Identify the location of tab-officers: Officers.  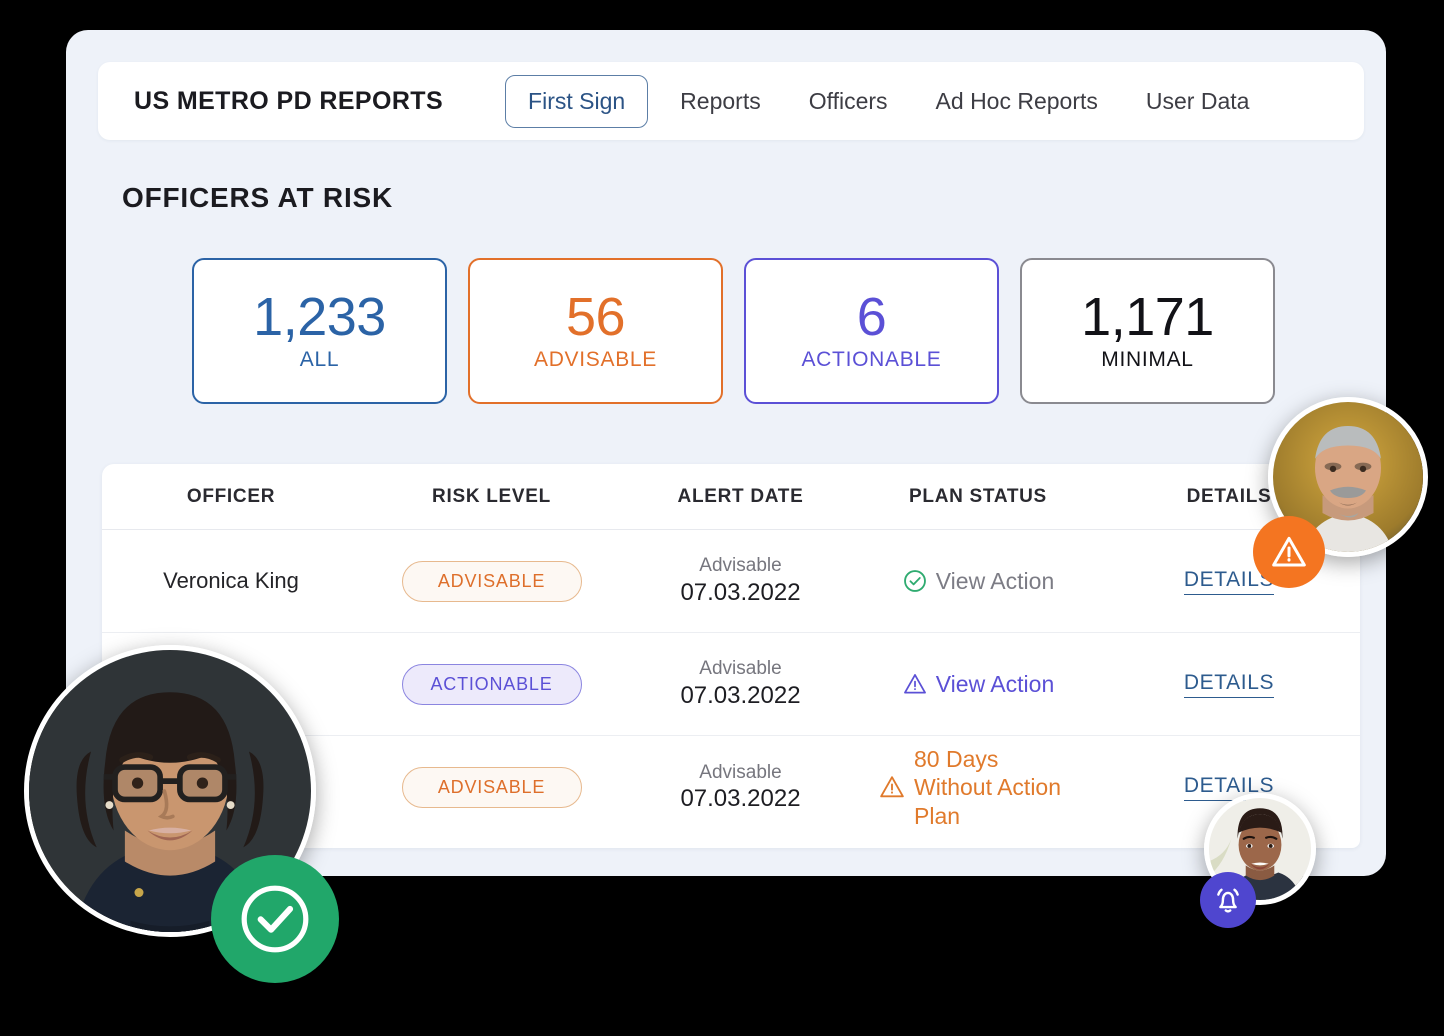
(848, 101).